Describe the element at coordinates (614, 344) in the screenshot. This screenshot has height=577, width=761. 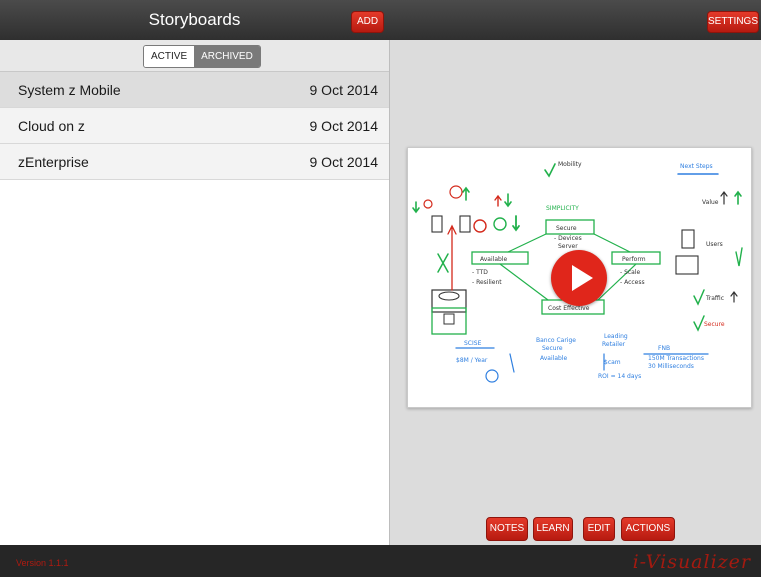
I see `sketch-retailer: Retailer` at that location.